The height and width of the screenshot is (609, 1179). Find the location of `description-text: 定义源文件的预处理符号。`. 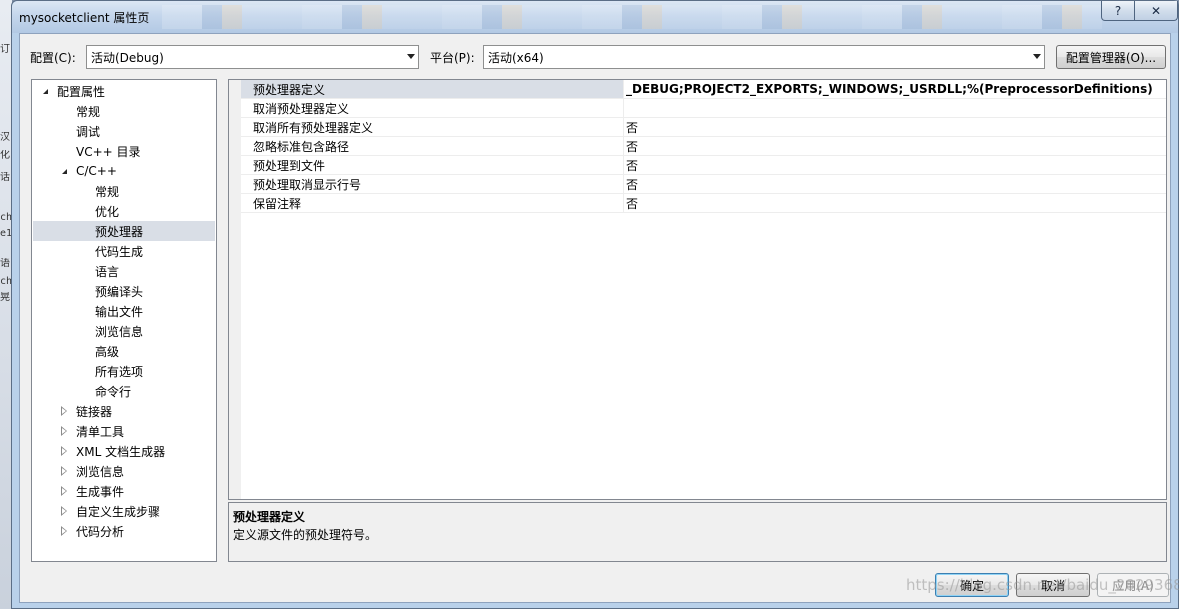

description-text: 定义源文件的预处理符号。 is located at coordinates (305, 535).